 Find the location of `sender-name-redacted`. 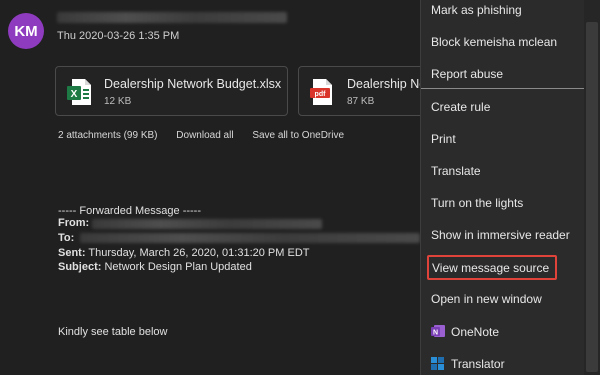

sender-name-redacted is located at coordinates (172, 17).